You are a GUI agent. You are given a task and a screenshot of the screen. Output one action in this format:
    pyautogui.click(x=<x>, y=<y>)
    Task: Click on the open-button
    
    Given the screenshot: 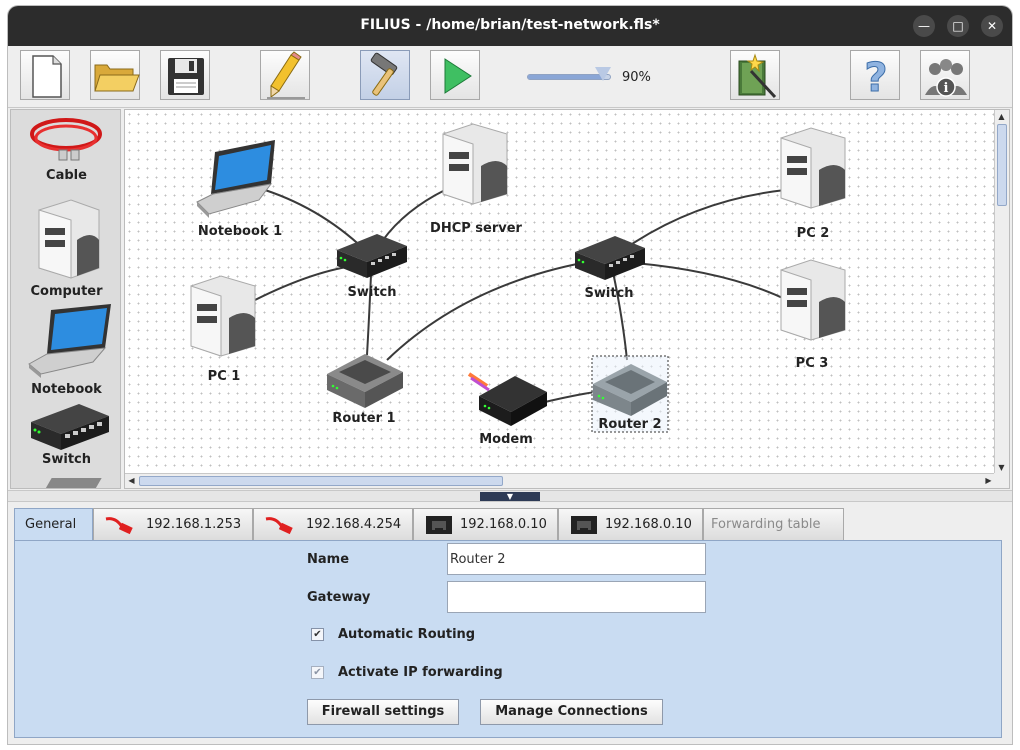 What is the action you would take?
    pyautogui.click(x=115, y=75)
    